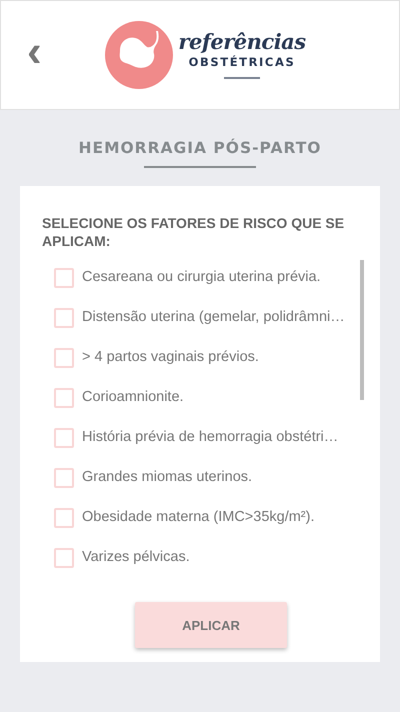  I want to click on risk-factor-label: Obesidade materna (IMC>35kg/m²)., so click(198, 518).